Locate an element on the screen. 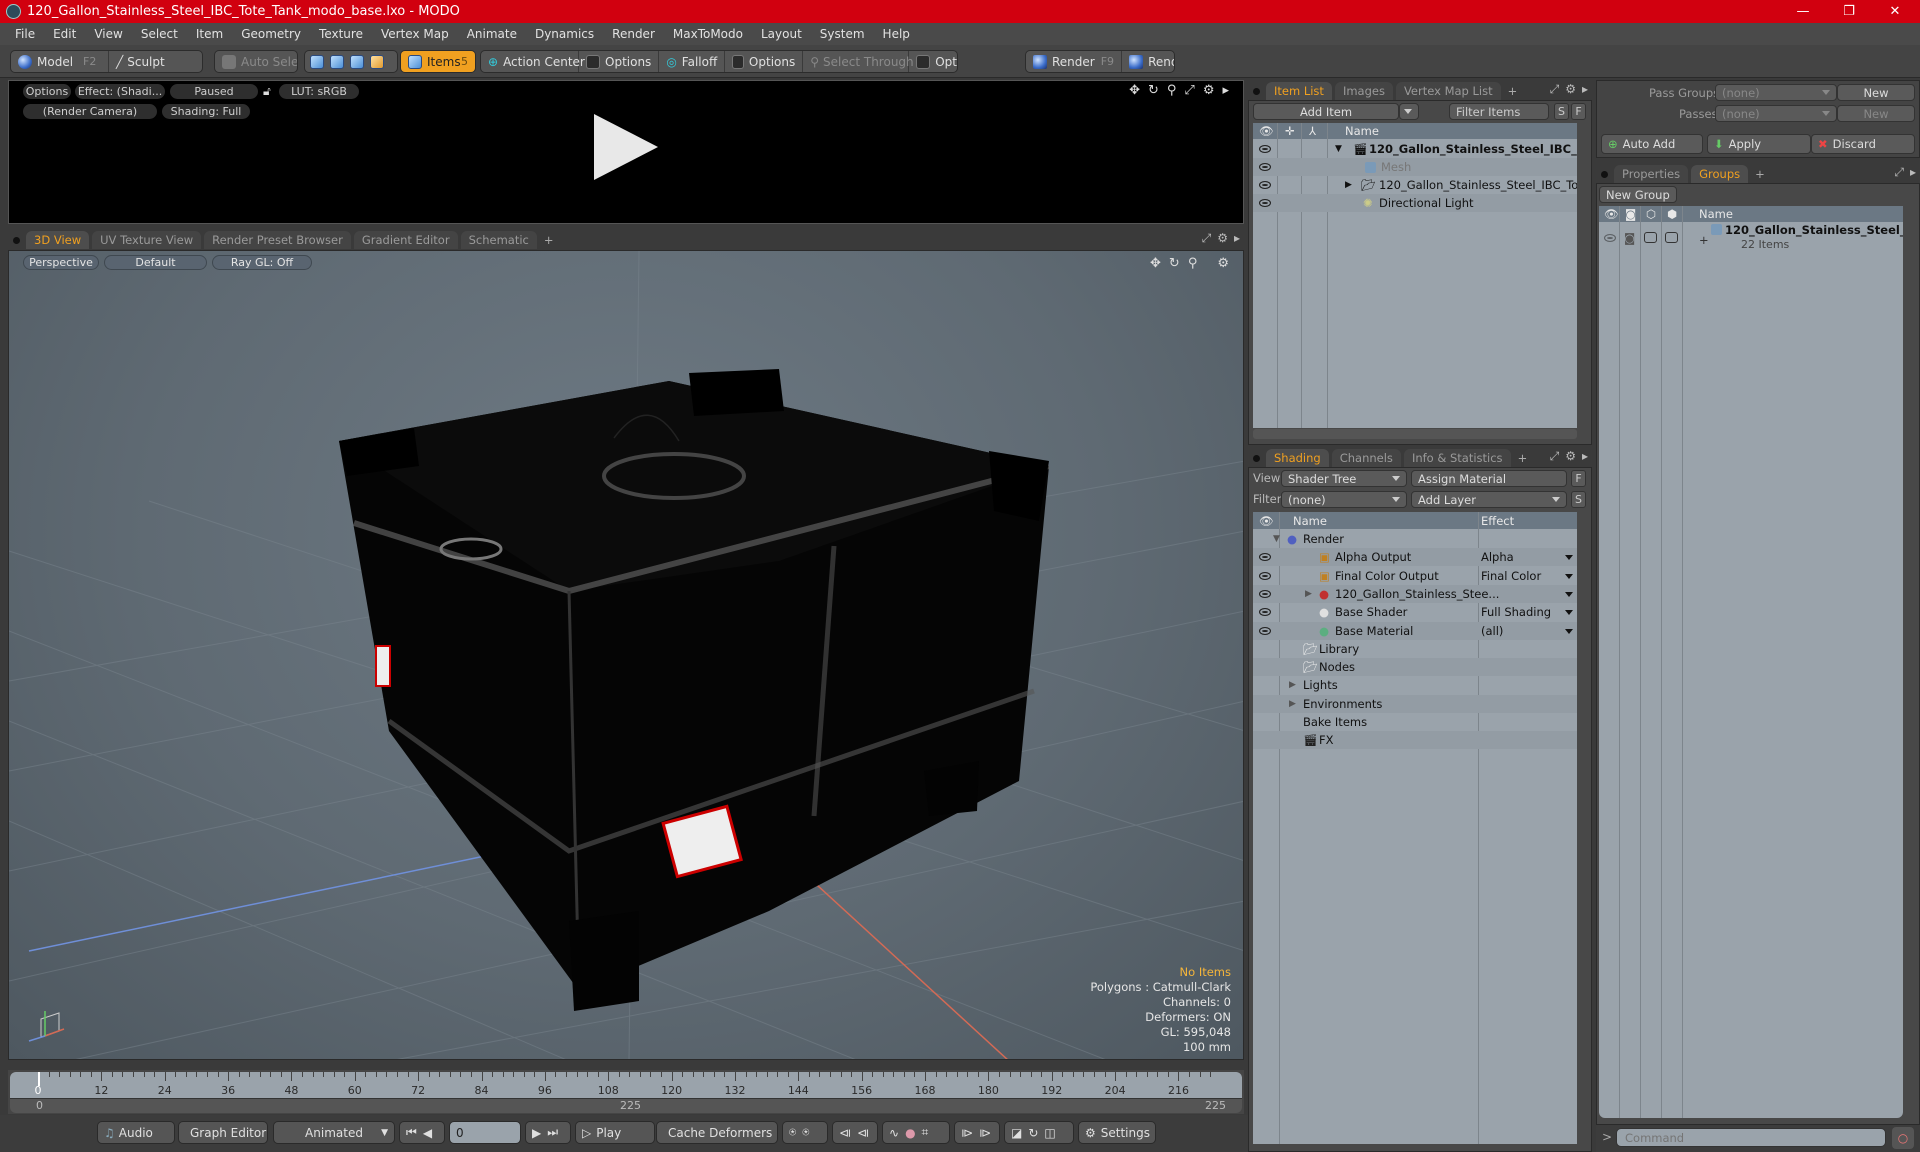  collapse-arrow-icon: ▼ is located at coordinates (1276, 539).